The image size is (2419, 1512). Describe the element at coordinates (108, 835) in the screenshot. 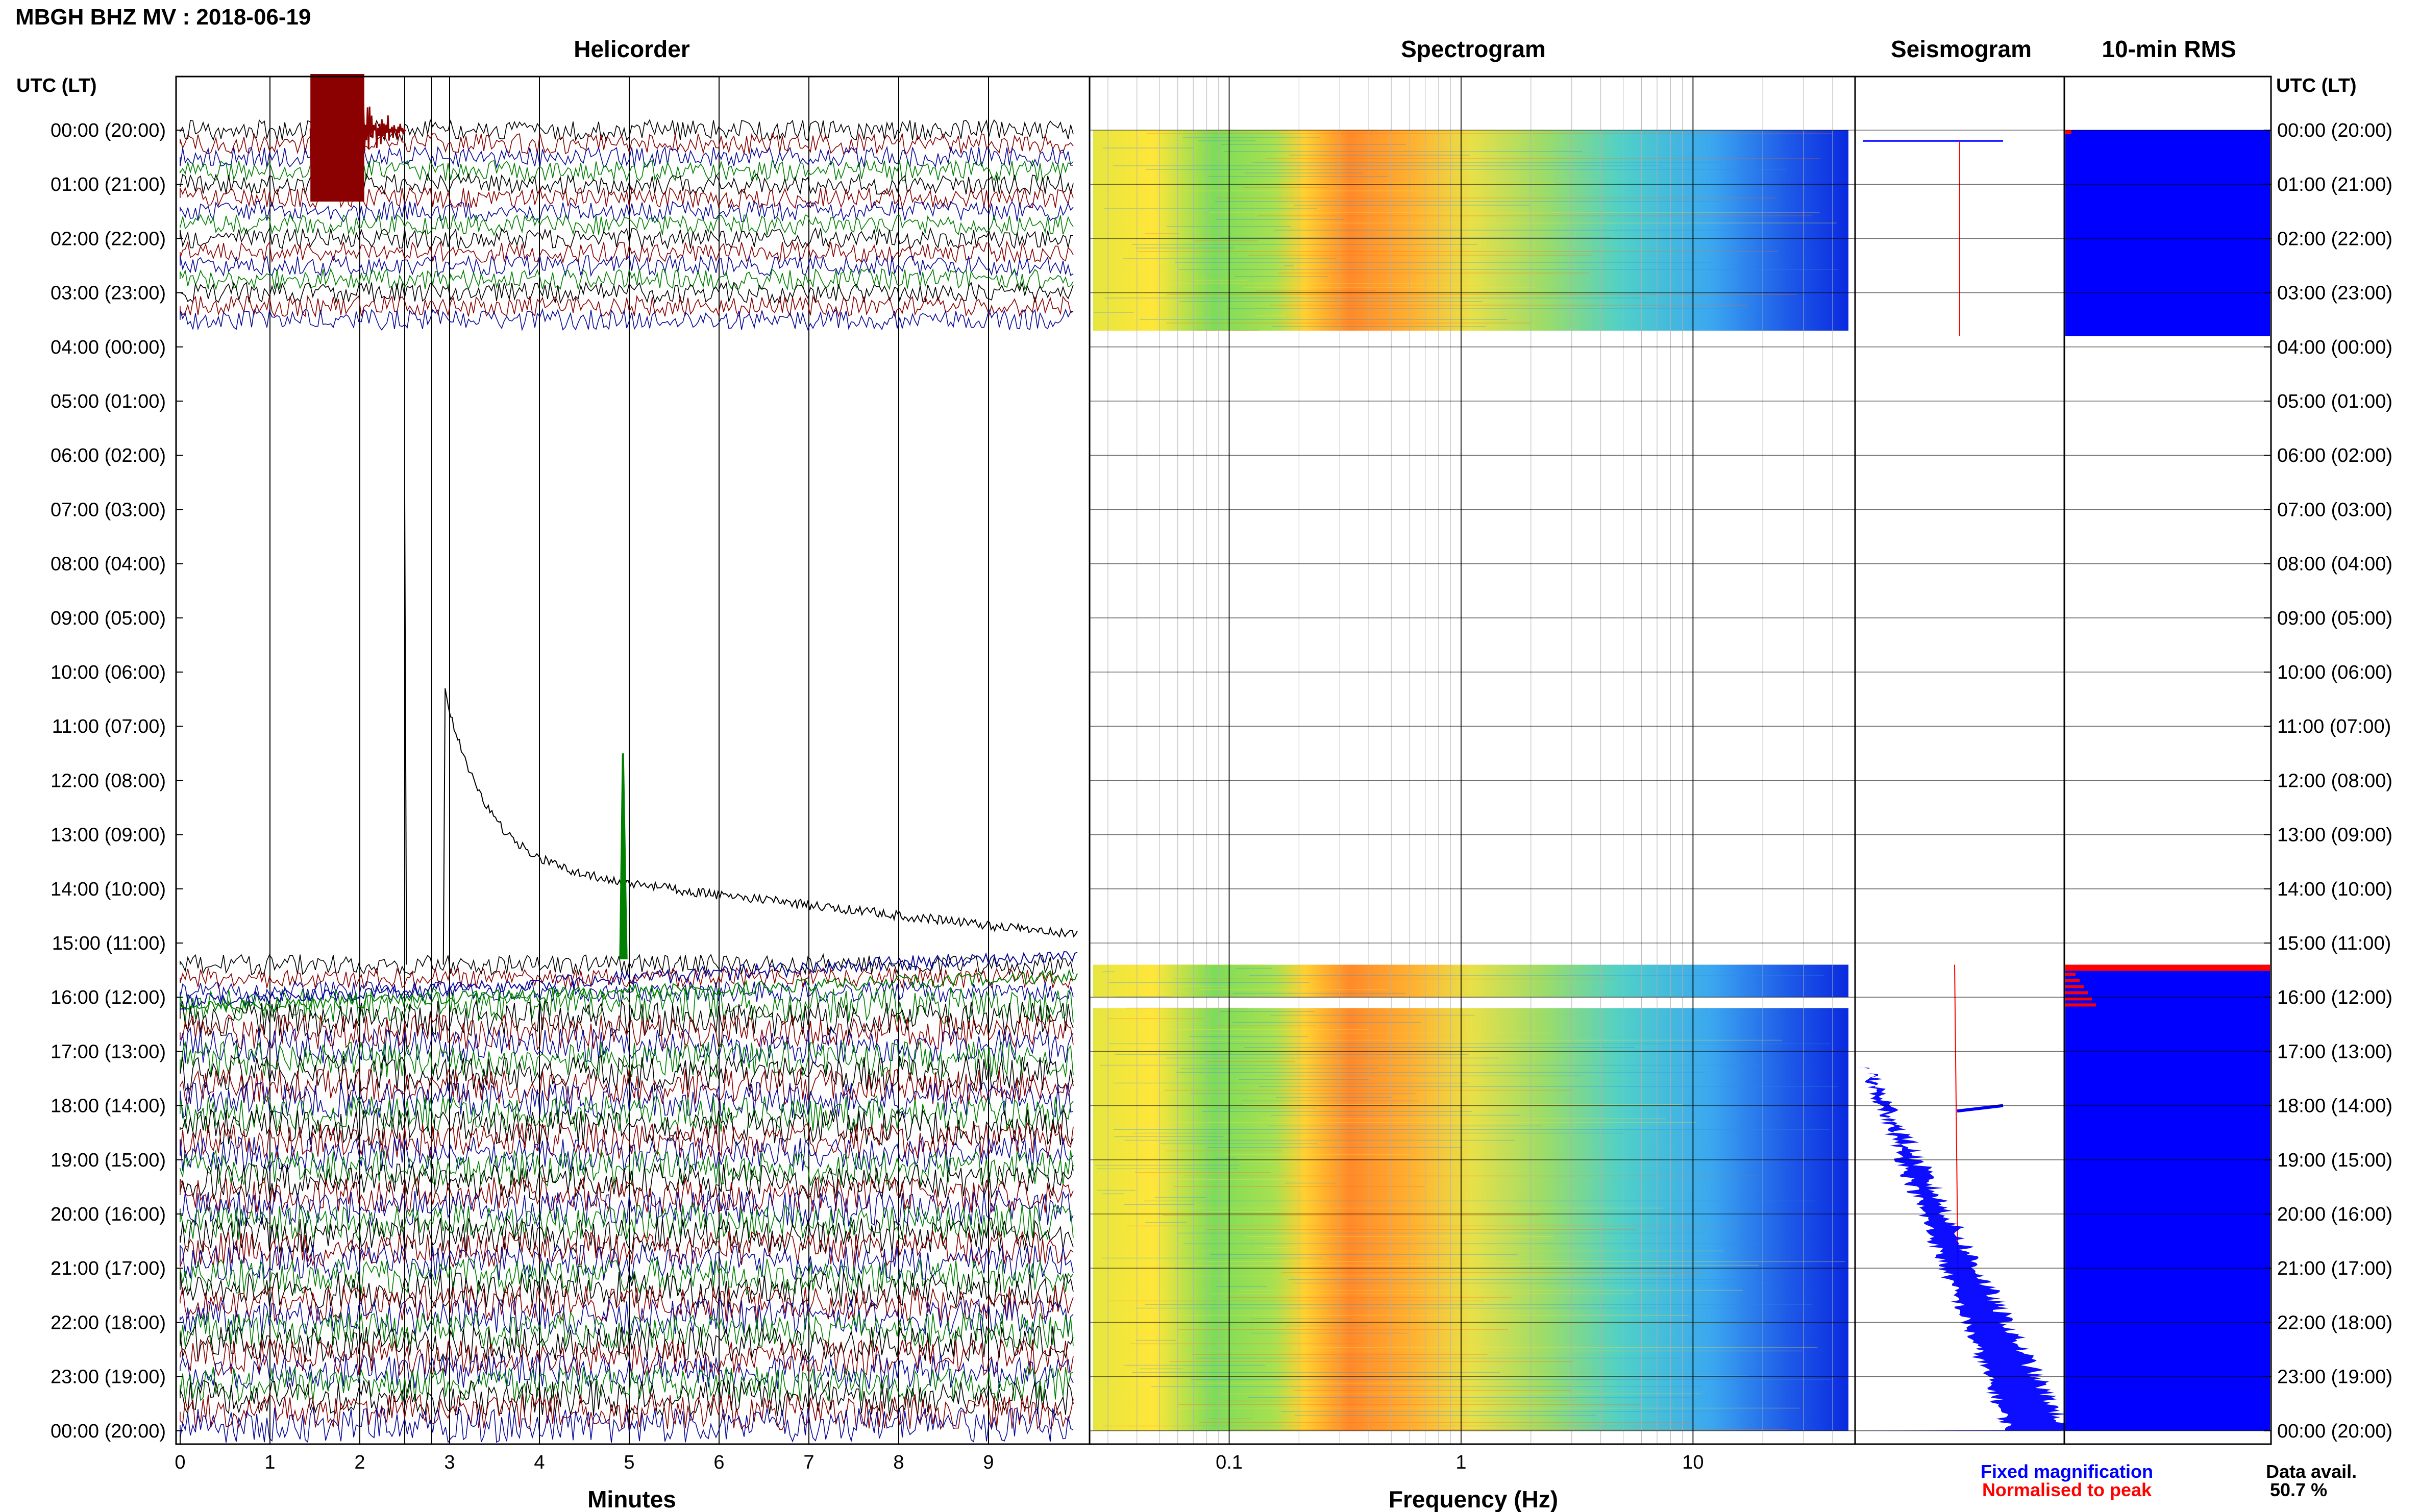

I see `row-label-left: 13:00 (09:00)` at that location.